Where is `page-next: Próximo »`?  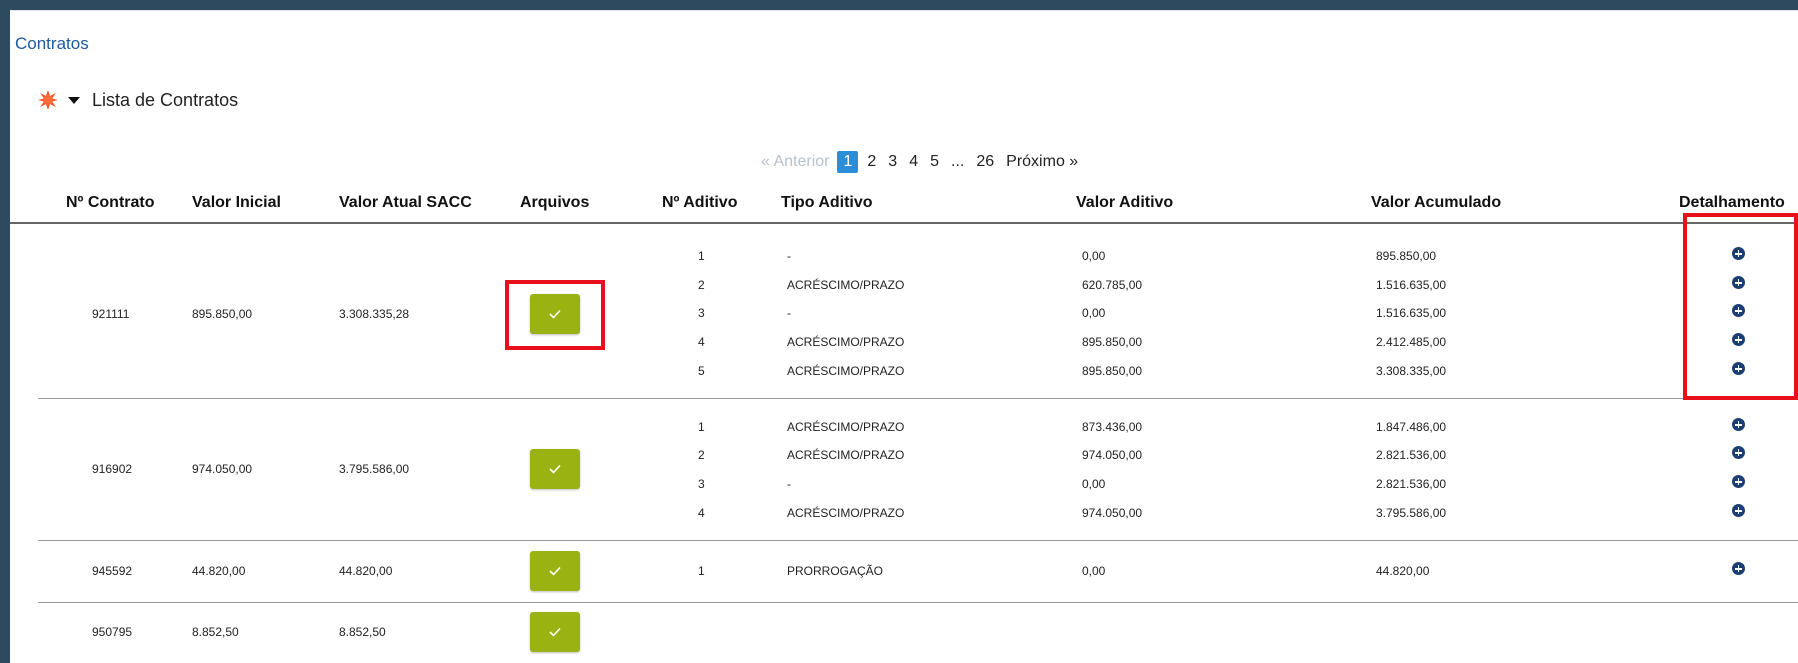 page-next: Próximo » is located at coordinates (1042, 162).